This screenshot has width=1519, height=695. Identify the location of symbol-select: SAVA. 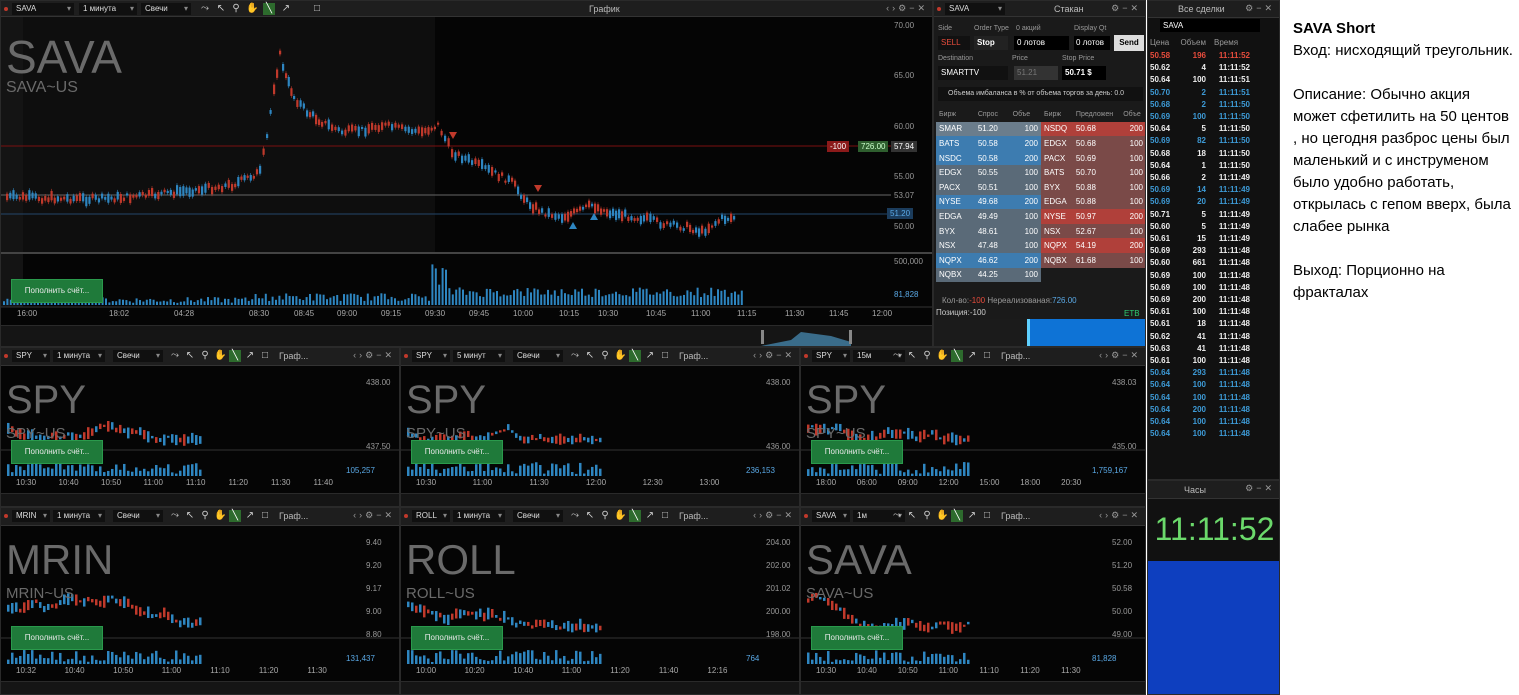
(831, 516).